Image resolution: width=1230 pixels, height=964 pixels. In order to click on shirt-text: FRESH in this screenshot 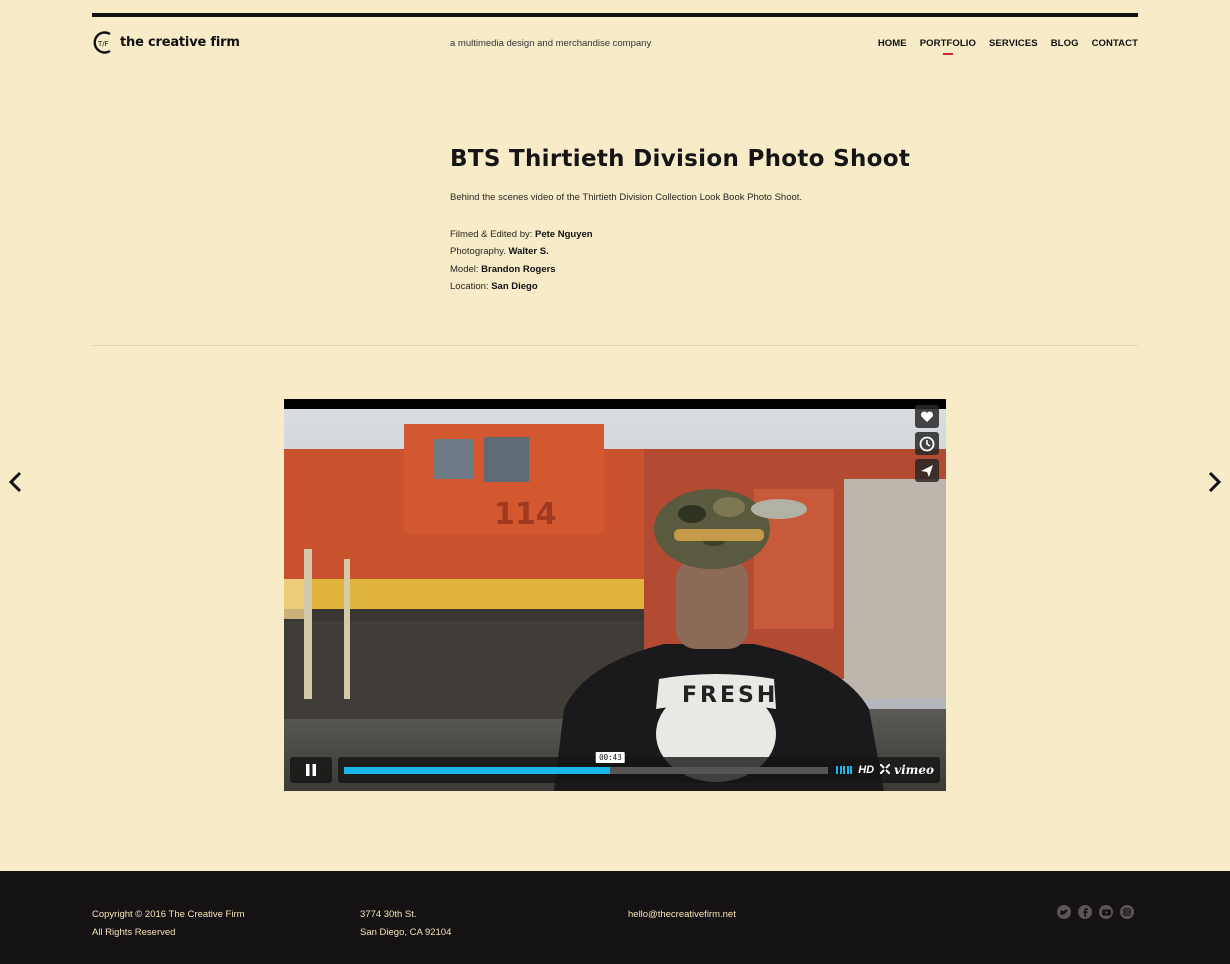, I will do `click(730, 695)`.